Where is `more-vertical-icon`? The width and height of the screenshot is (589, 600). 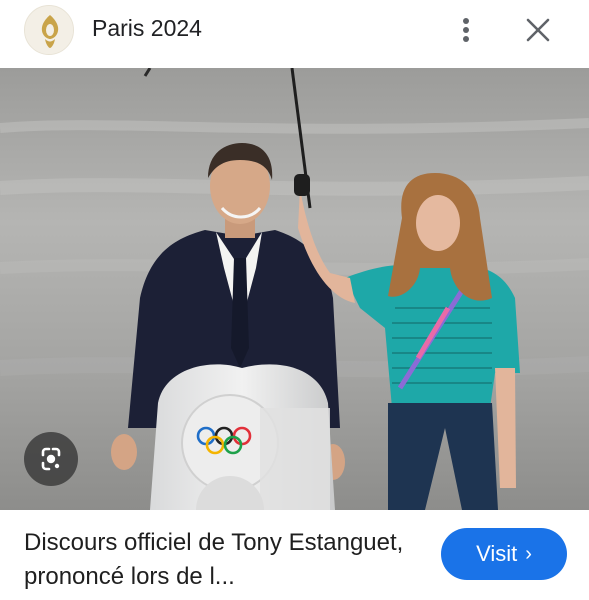
more-vertical-icon is located at coordinates (466, 30).